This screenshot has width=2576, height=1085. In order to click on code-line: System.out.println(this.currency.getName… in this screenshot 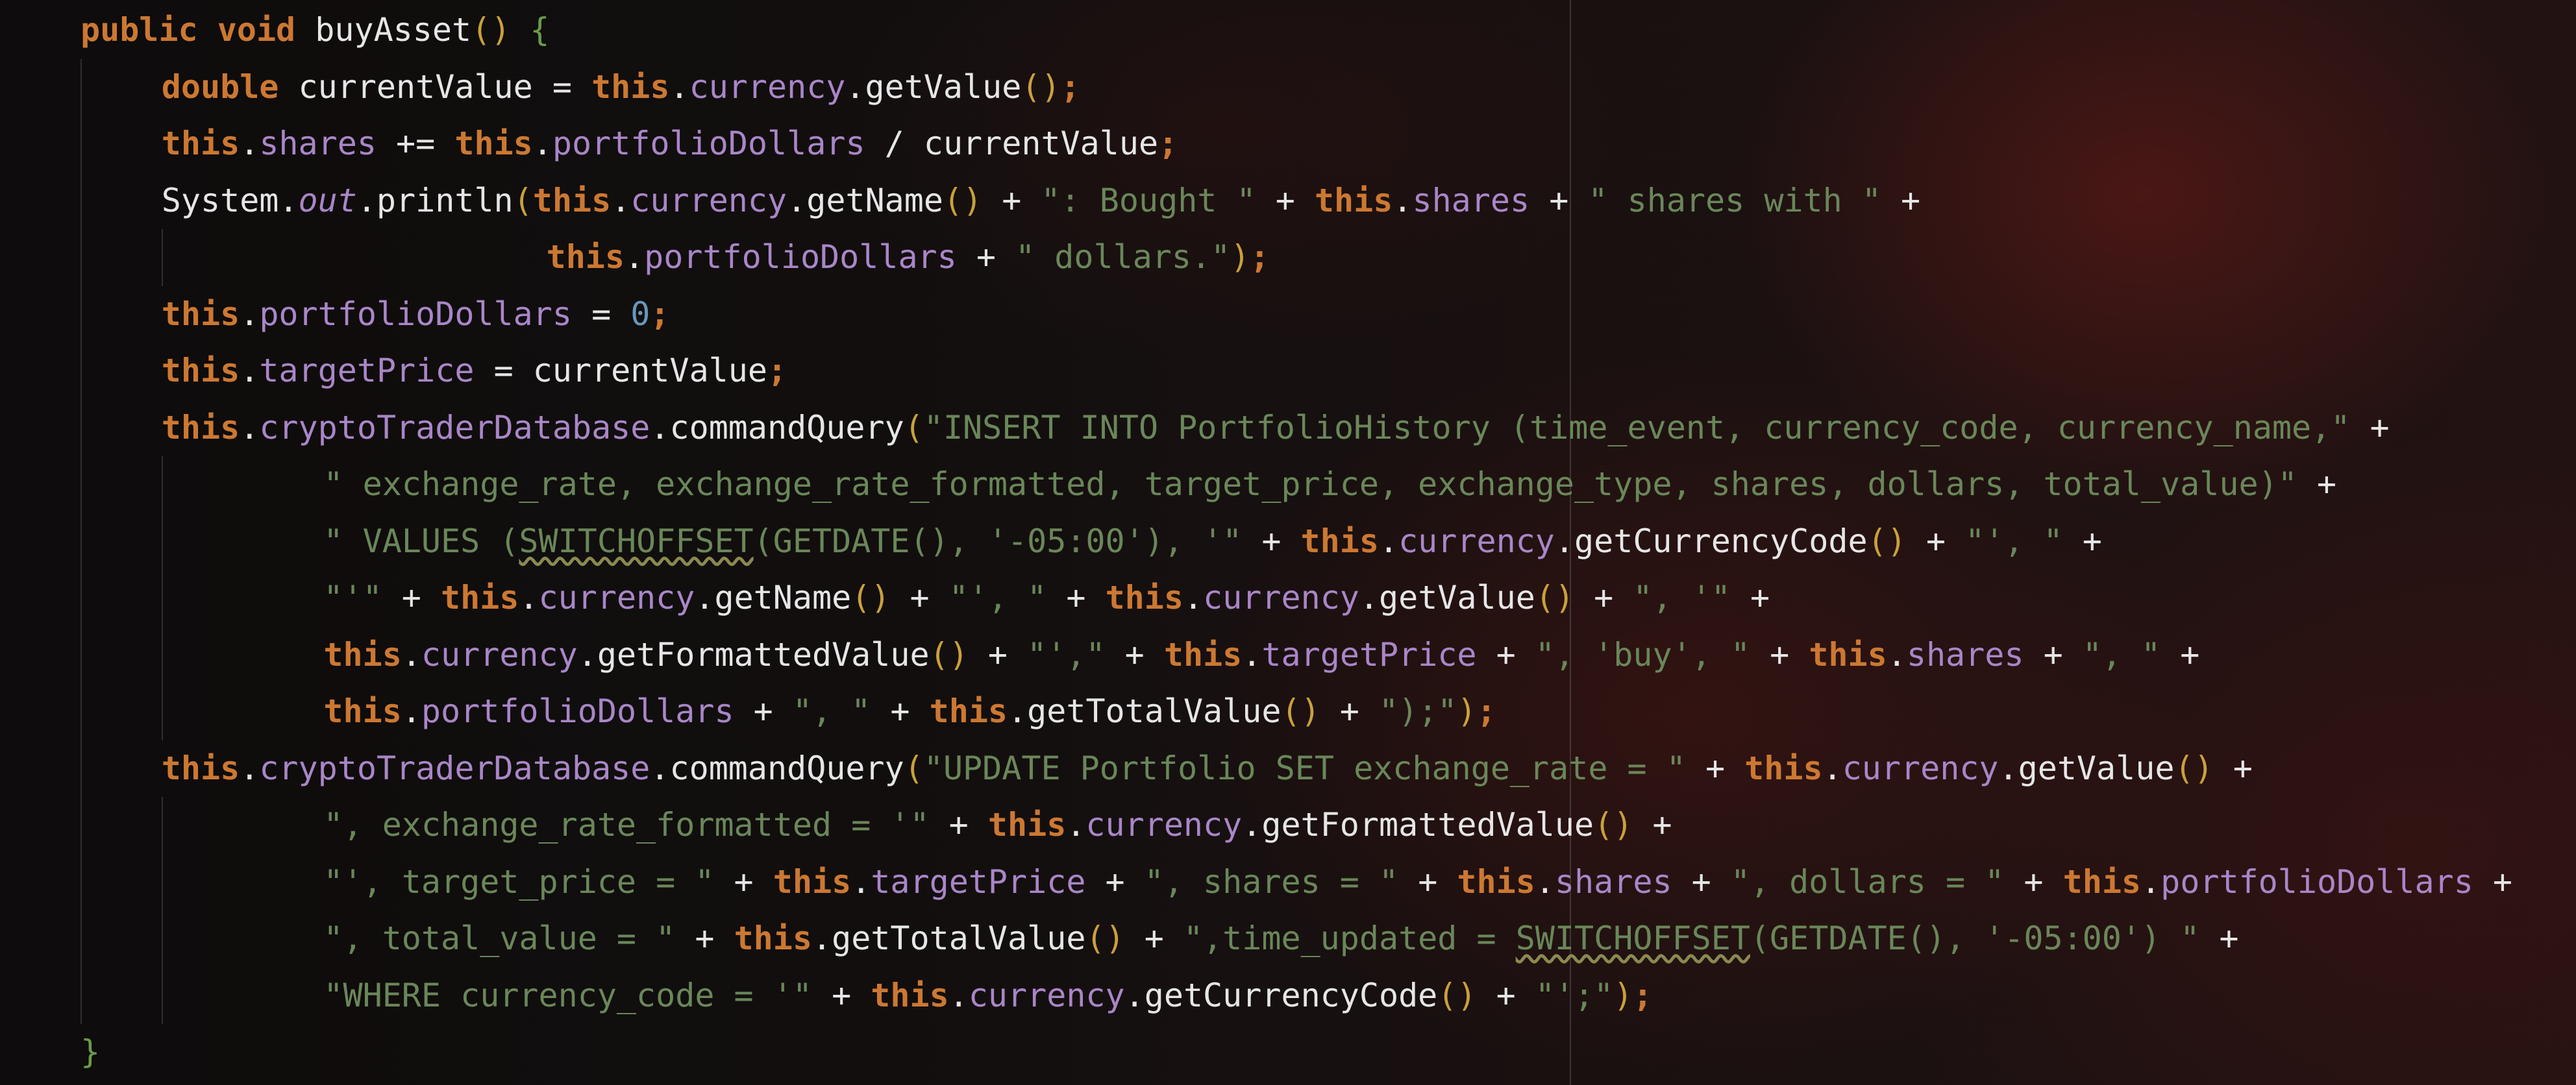, I will do `click(1041, 202)`.